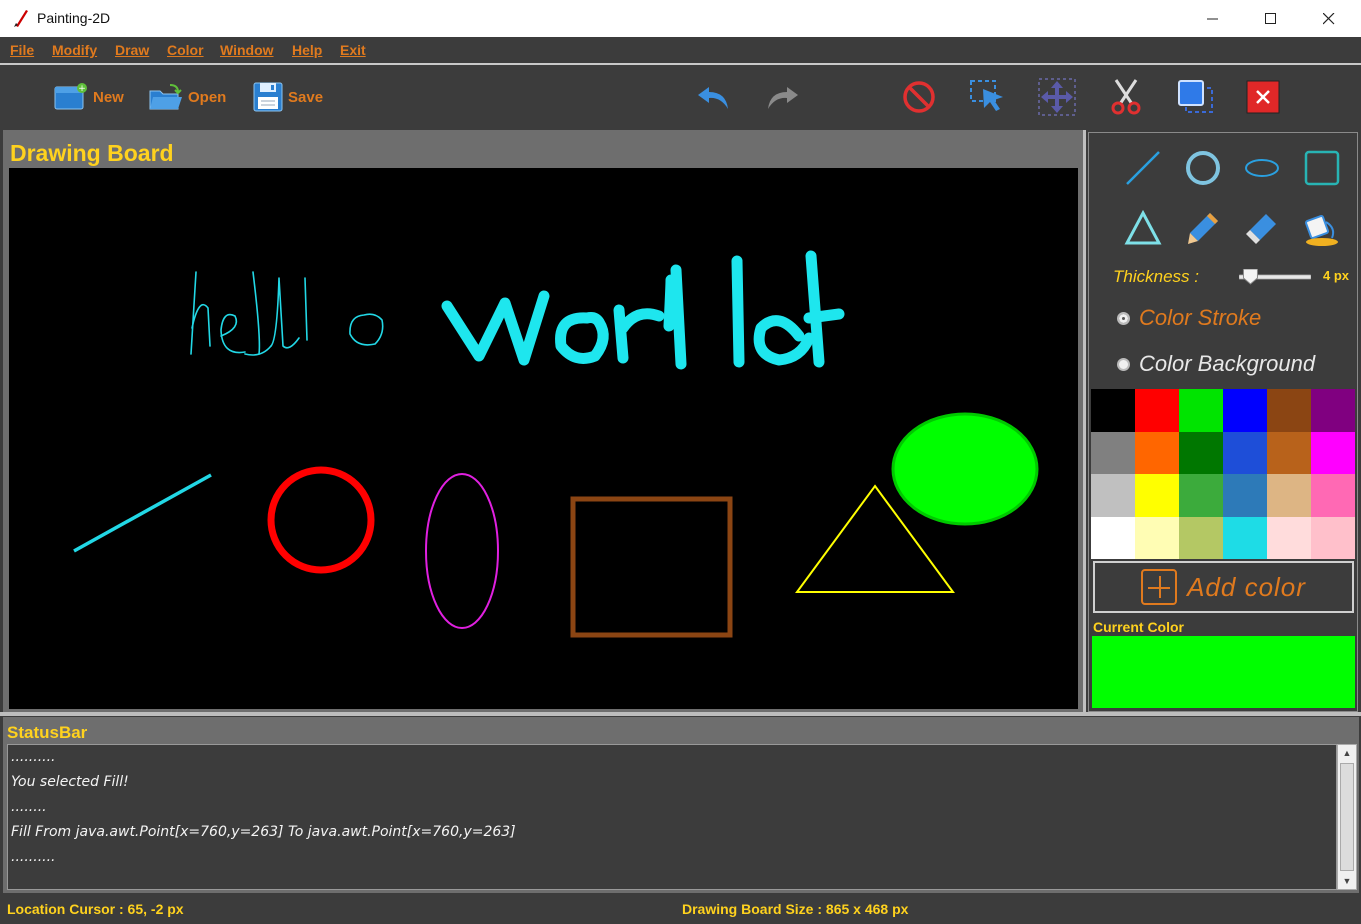  I want to click on undo-button, so click(714, 97).